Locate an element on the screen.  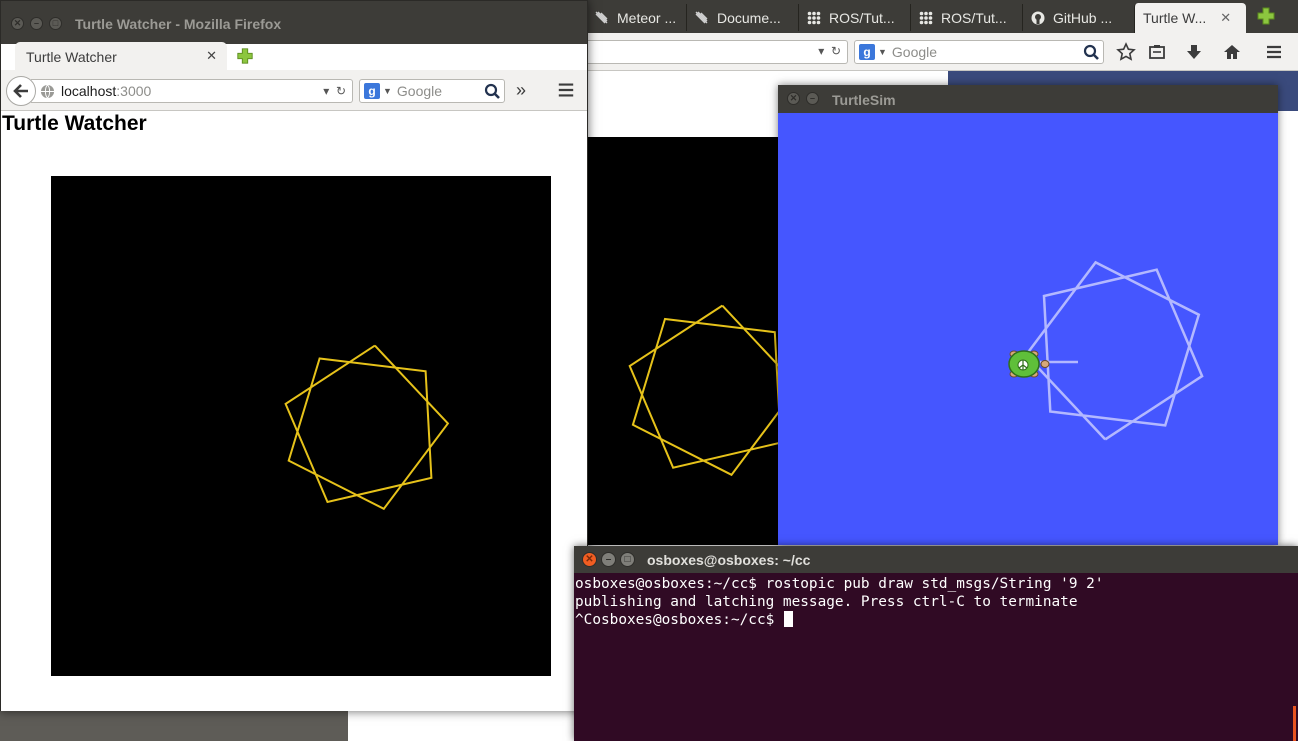
terminal-scroll-indicator is located at coordinates (1294, 723).